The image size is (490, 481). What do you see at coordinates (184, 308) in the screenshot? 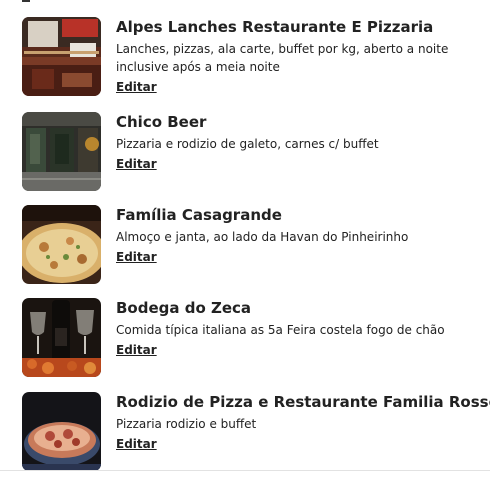
I see `restaurant-name: Bodega do Zeca` at bounding box center [184, 308].